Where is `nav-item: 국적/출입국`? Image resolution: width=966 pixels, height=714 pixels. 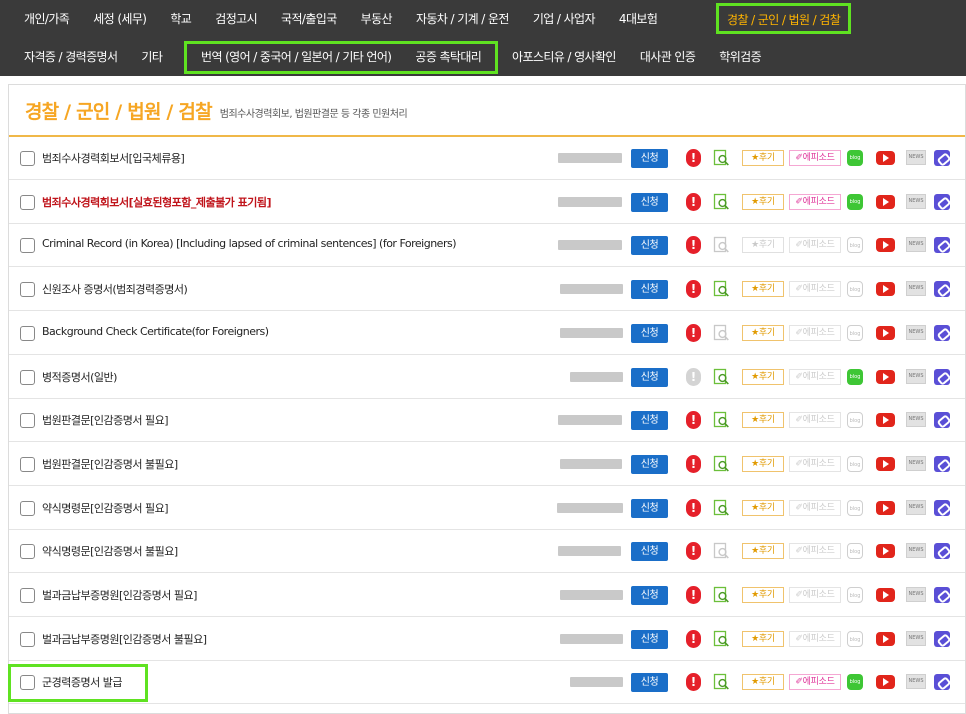 nav-item: 국적/출입국 is located at coordinates (309, 19).